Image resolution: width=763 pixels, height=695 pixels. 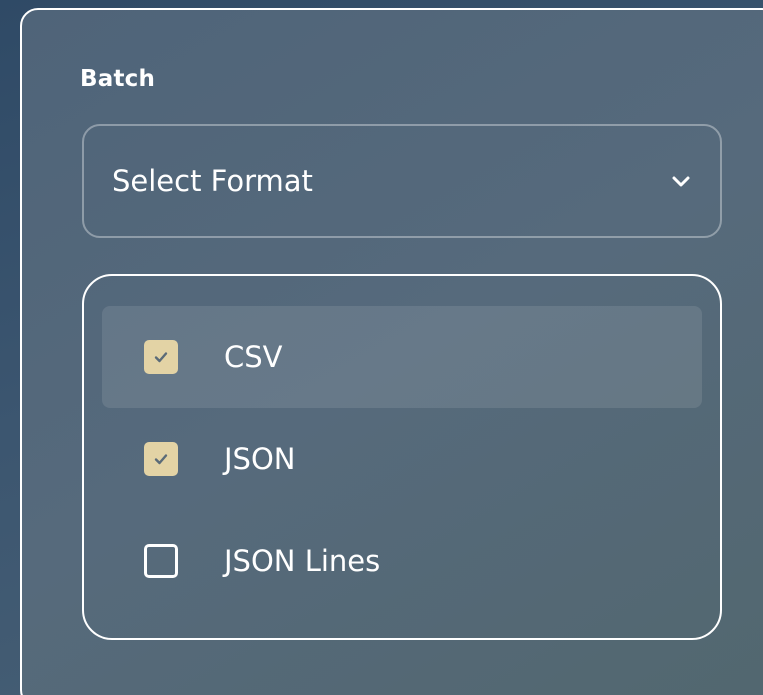 I want to click on option-json-lines: JSON Lines, so click(x=402, y=561).